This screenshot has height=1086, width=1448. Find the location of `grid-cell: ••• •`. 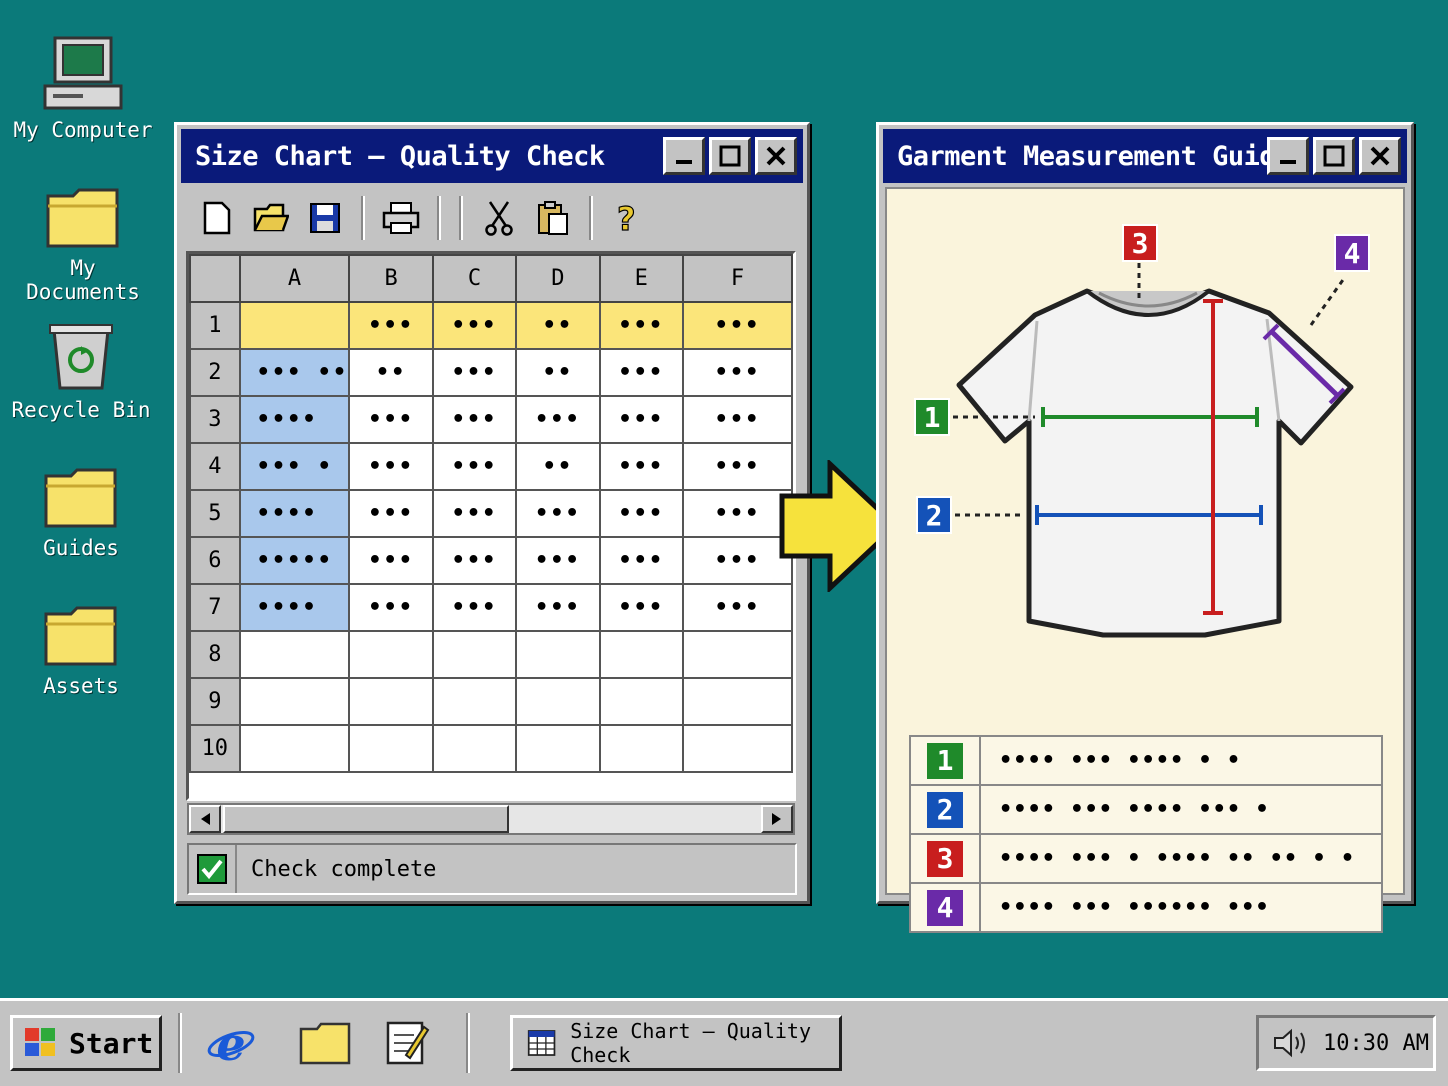

grid-cell: ••• • is located at coordinates (294, 466).